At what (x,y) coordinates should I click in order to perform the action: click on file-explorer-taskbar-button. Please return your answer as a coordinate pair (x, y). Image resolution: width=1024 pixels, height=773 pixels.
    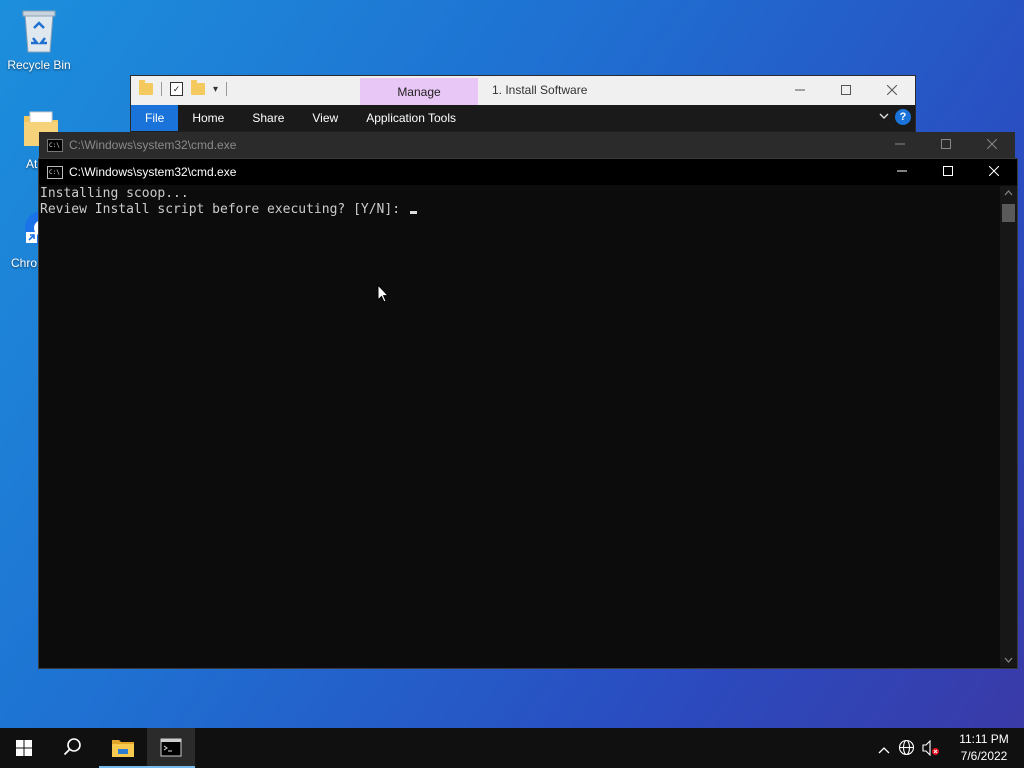
    Looking at the image, I should click on (123, 748).